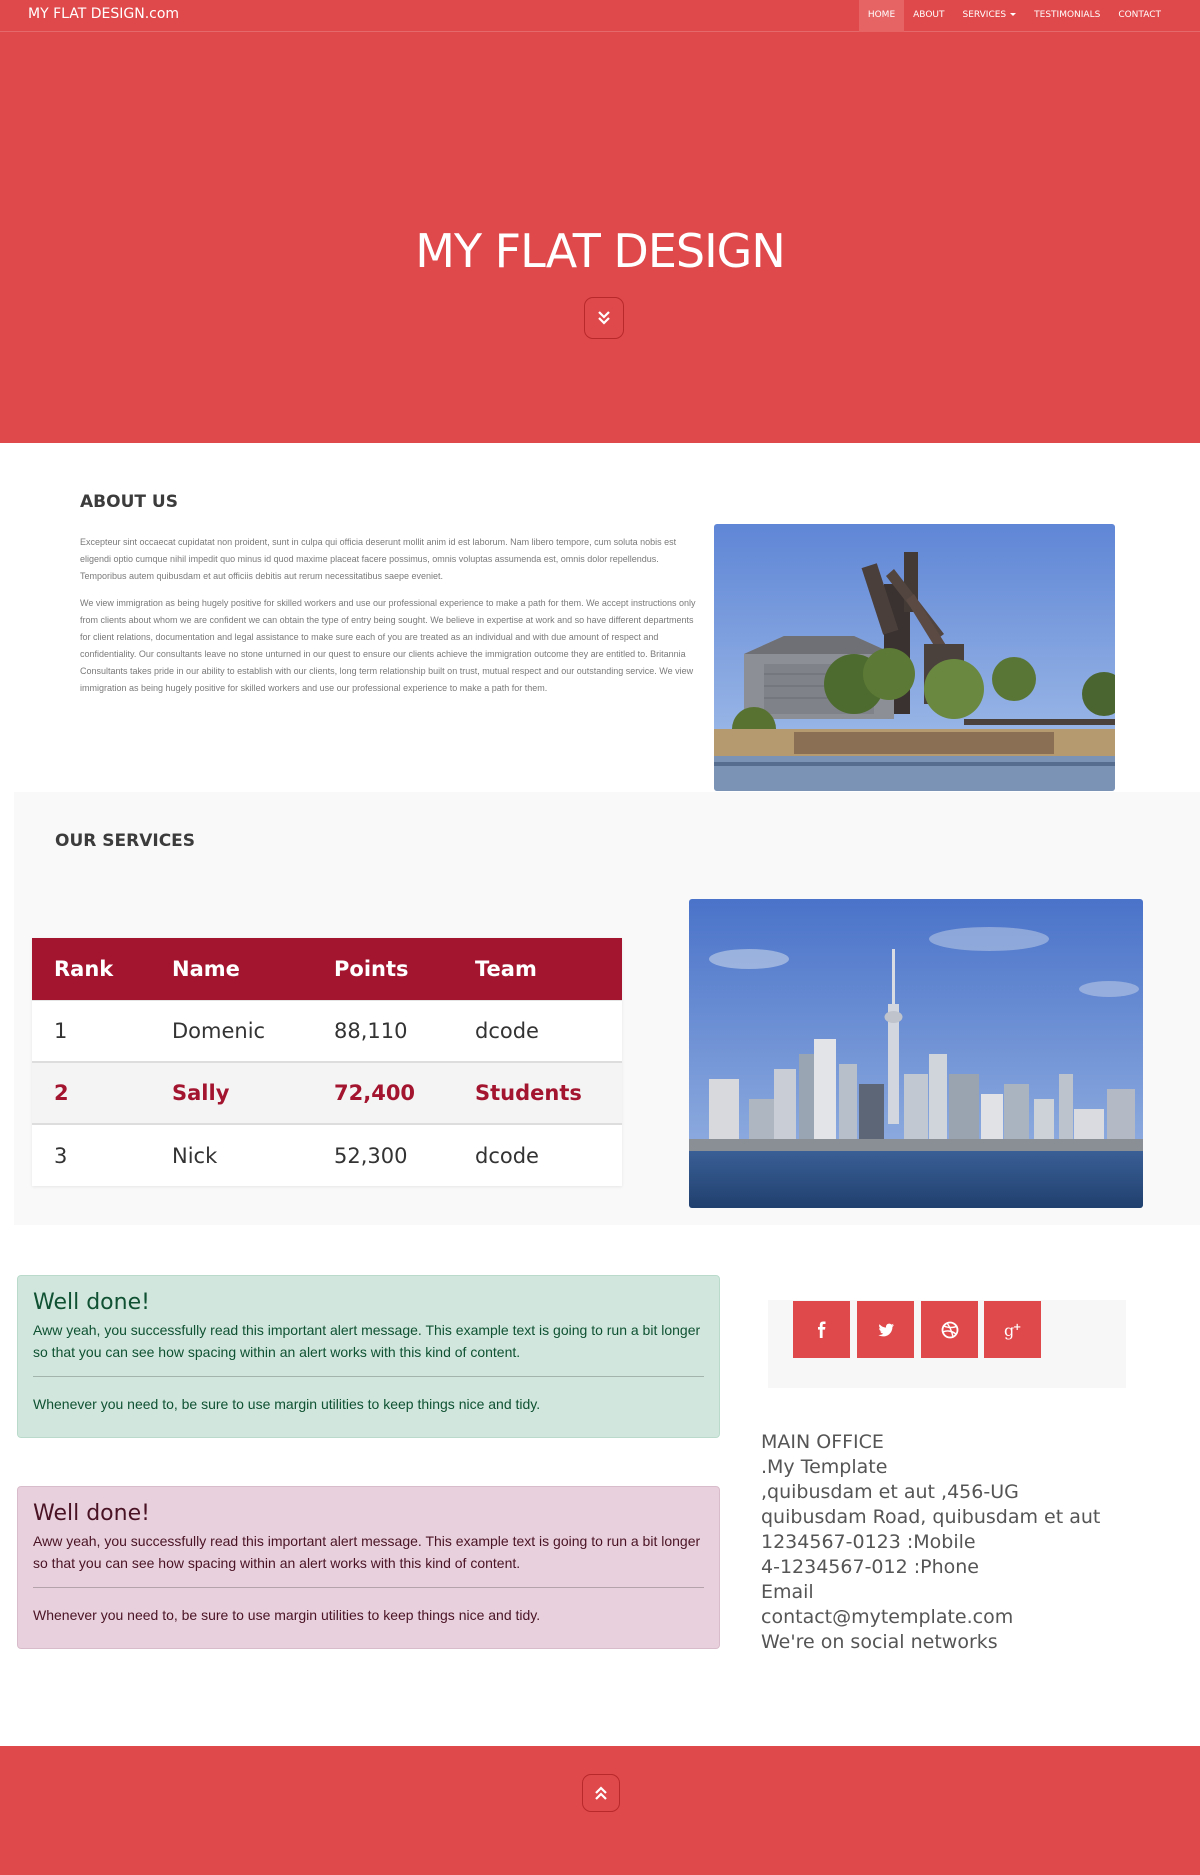 This screenshot has width=1200, height=1875. I want to click on cell-rank: 1, so click(91, 1030).